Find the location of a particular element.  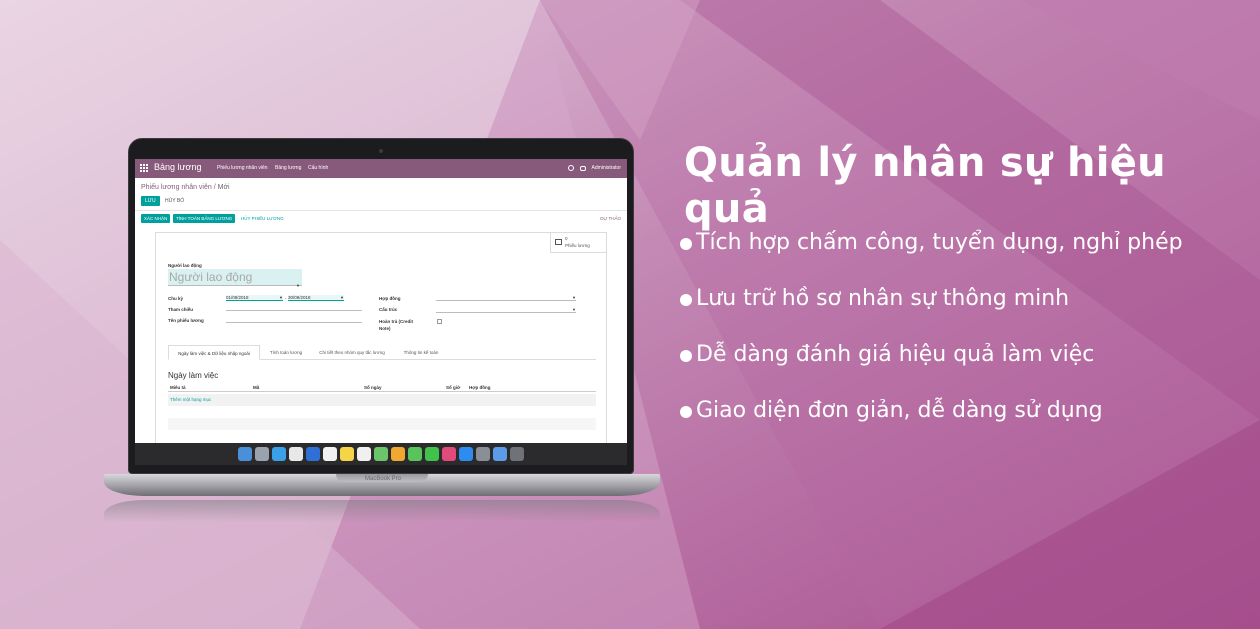

cancel-payslip-button: HỦY PHIẾU LƯƠNG is located at coordinates (262, 218).